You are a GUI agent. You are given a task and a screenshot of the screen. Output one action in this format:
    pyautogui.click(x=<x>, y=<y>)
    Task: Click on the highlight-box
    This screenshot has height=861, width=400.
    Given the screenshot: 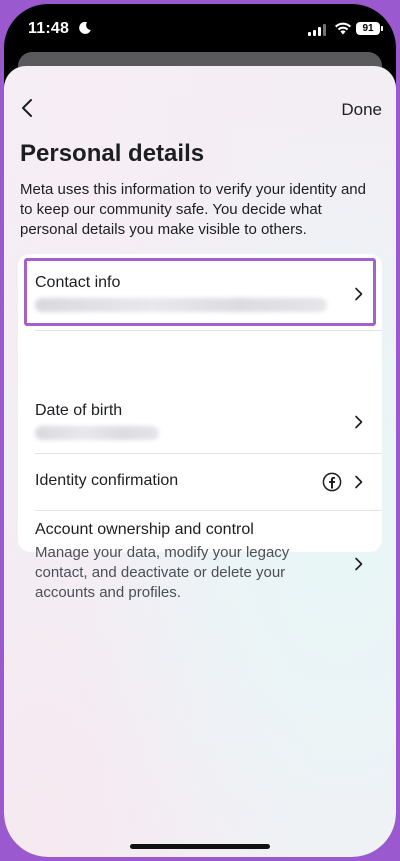 What is the action you would take?
    pyautogui.click(x=200, y=292)
    